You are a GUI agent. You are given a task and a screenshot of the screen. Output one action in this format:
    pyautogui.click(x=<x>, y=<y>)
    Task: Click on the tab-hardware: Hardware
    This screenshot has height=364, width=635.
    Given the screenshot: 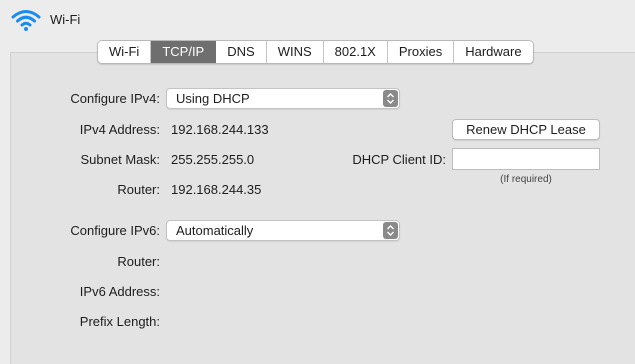 What is the action you would take?
    pyautogui.click(x=493, y=52)
    